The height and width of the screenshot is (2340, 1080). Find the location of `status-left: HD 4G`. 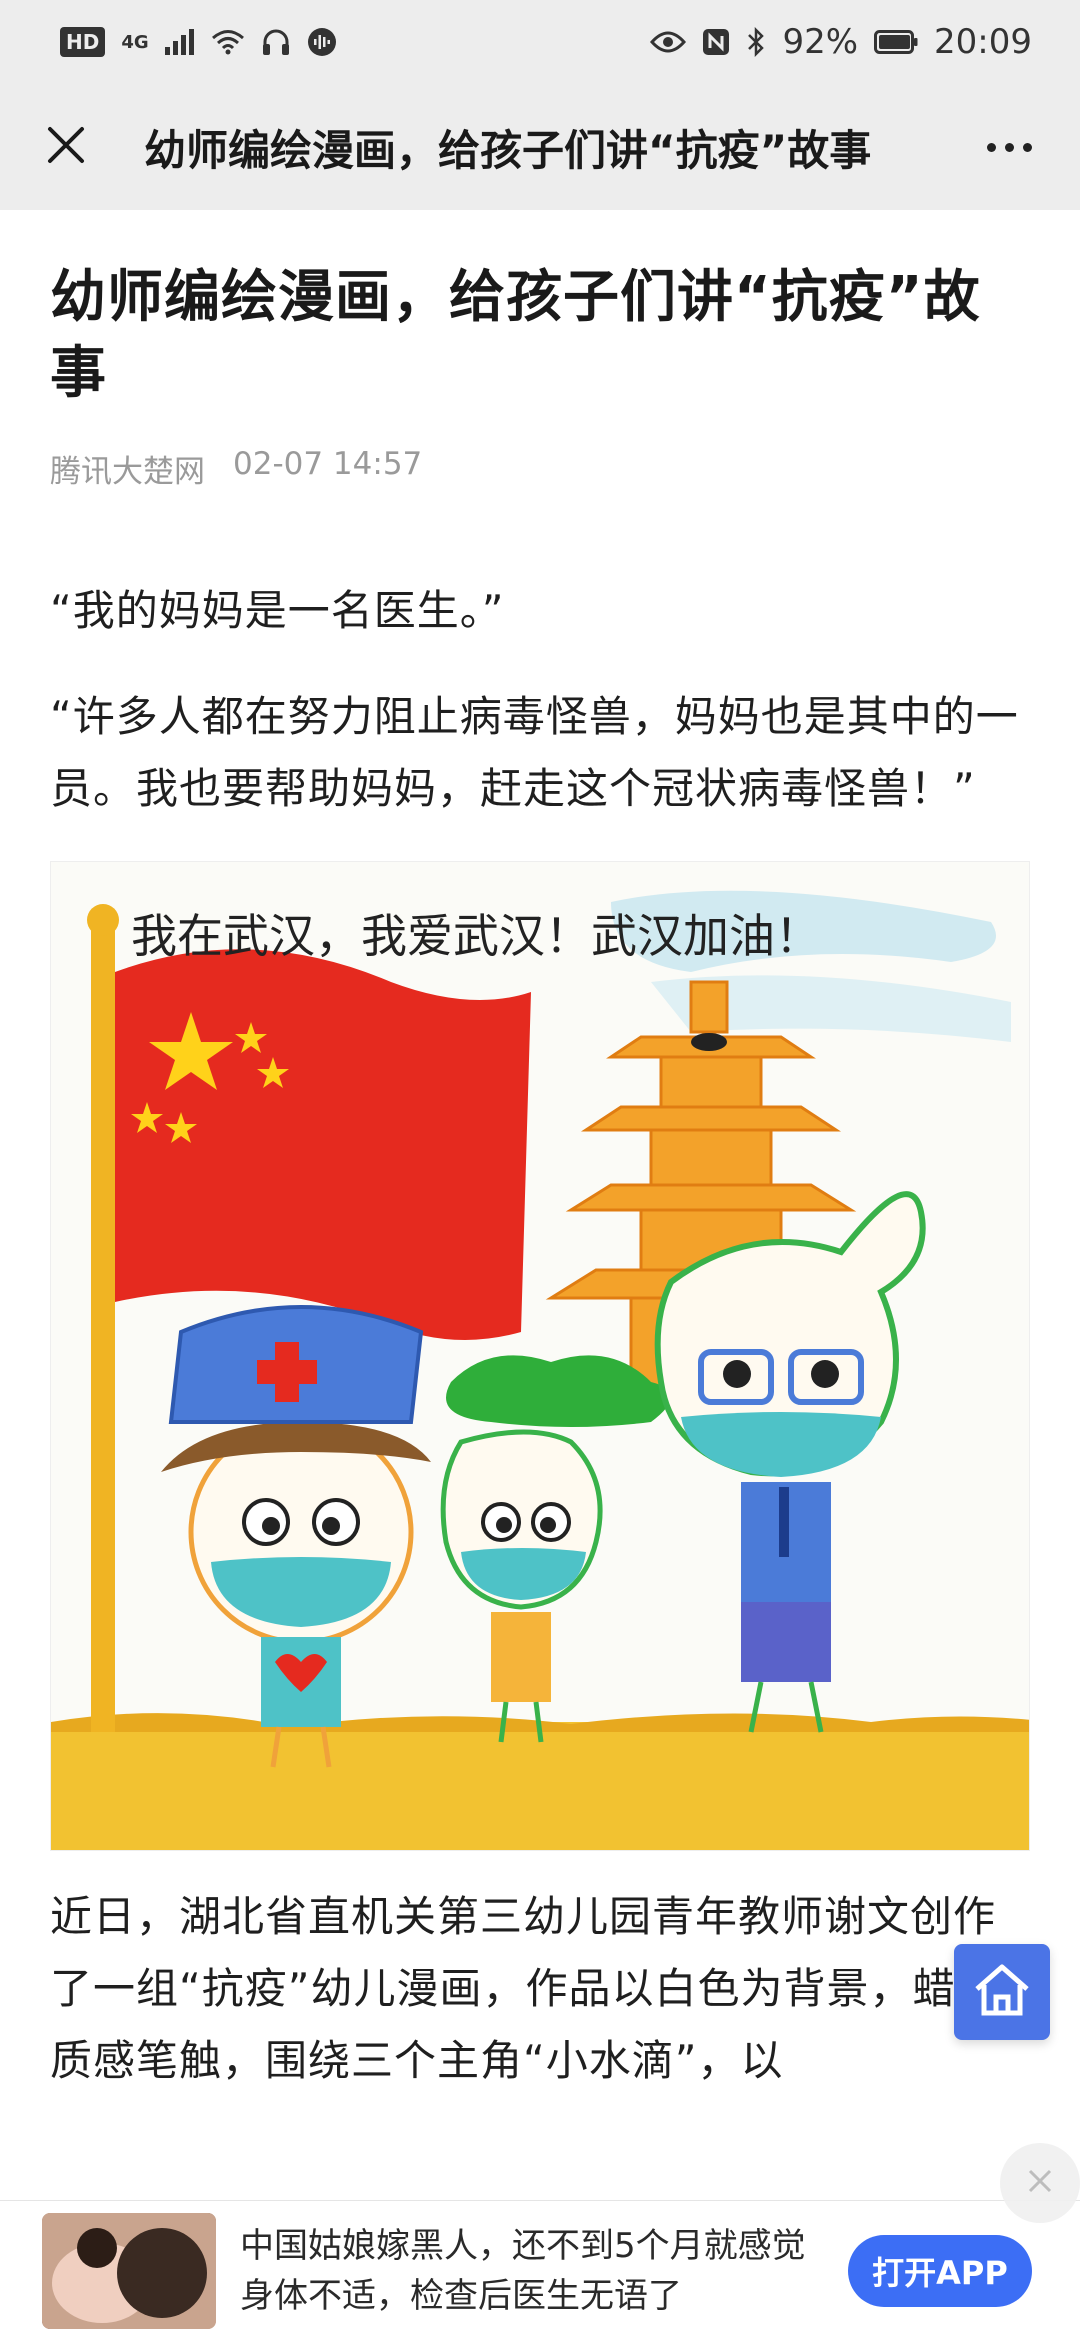

status-left: HD 4G is located at coordinates (198, 42).